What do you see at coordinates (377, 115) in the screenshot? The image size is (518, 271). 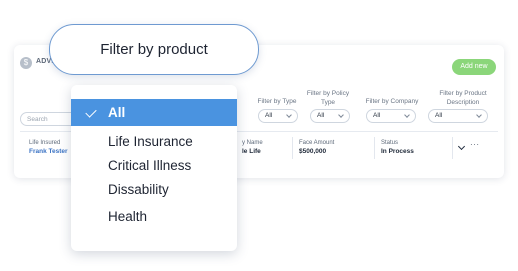 I see `filter-company-value: All` at bounding box center [377, 115].